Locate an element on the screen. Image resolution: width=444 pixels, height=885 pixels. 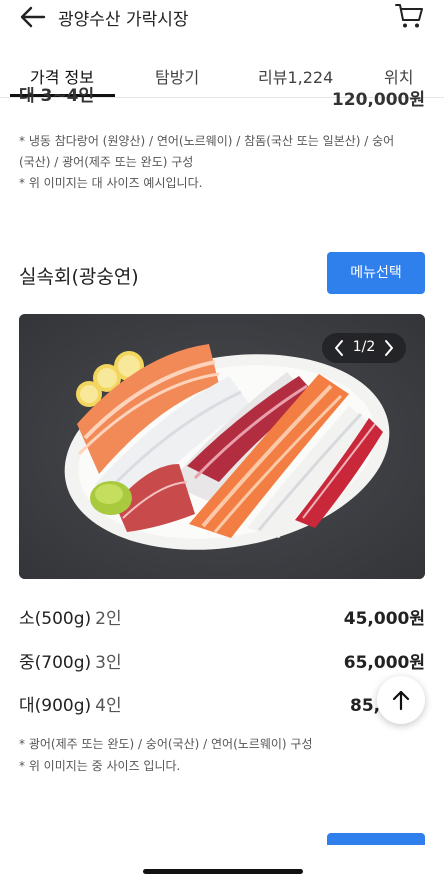
size-label: 소(500g) is located at coordinates (55, 619).